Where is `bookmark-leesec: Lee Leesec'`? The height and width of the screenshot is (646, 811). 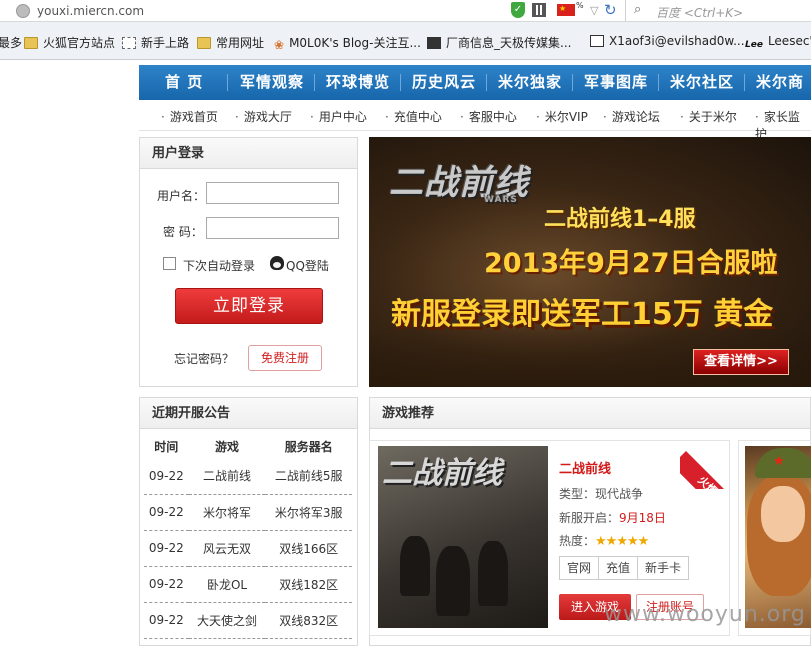 bookmark-leesec: Lee Leesec' is located at coordinates (778, 43).